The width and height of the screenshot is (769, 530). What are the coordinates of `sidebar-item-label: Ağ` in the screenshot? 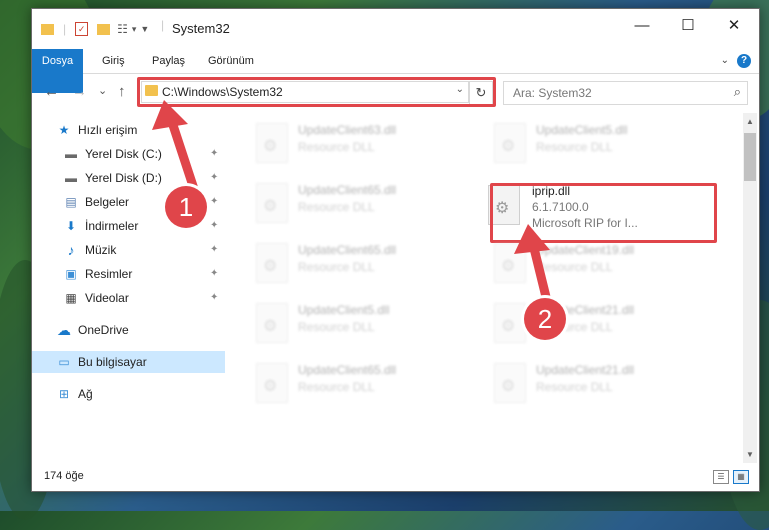 It's located at (85, 394).